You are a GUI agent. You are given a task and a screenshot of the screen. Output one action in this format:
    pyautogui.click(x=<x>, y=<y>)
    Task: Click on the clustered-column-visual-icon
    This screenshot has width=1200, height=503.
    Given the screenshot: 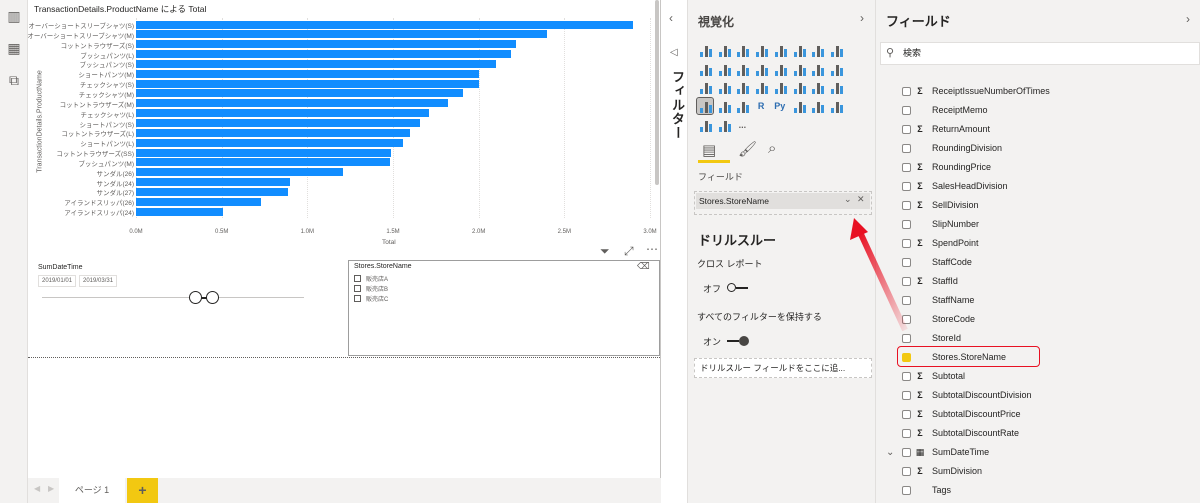 What is the action you would take?
    pyautogui.click(x=761, y=50)
    